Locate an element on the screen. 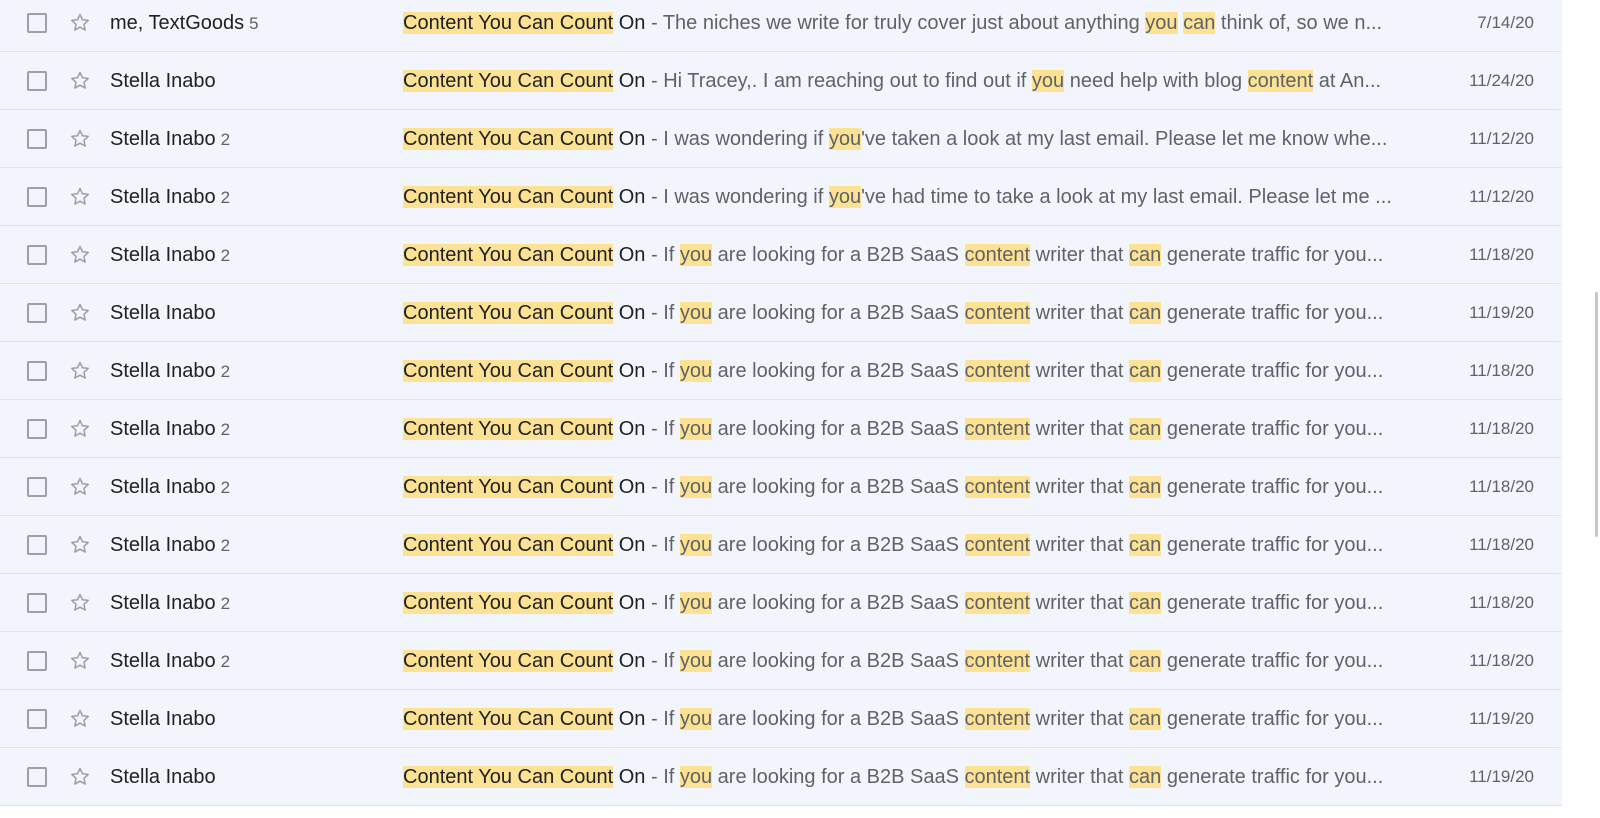 This screenshot has width=1600, height=818. subject-highlight: Content You Can Count is located at coordinates (508, 661).